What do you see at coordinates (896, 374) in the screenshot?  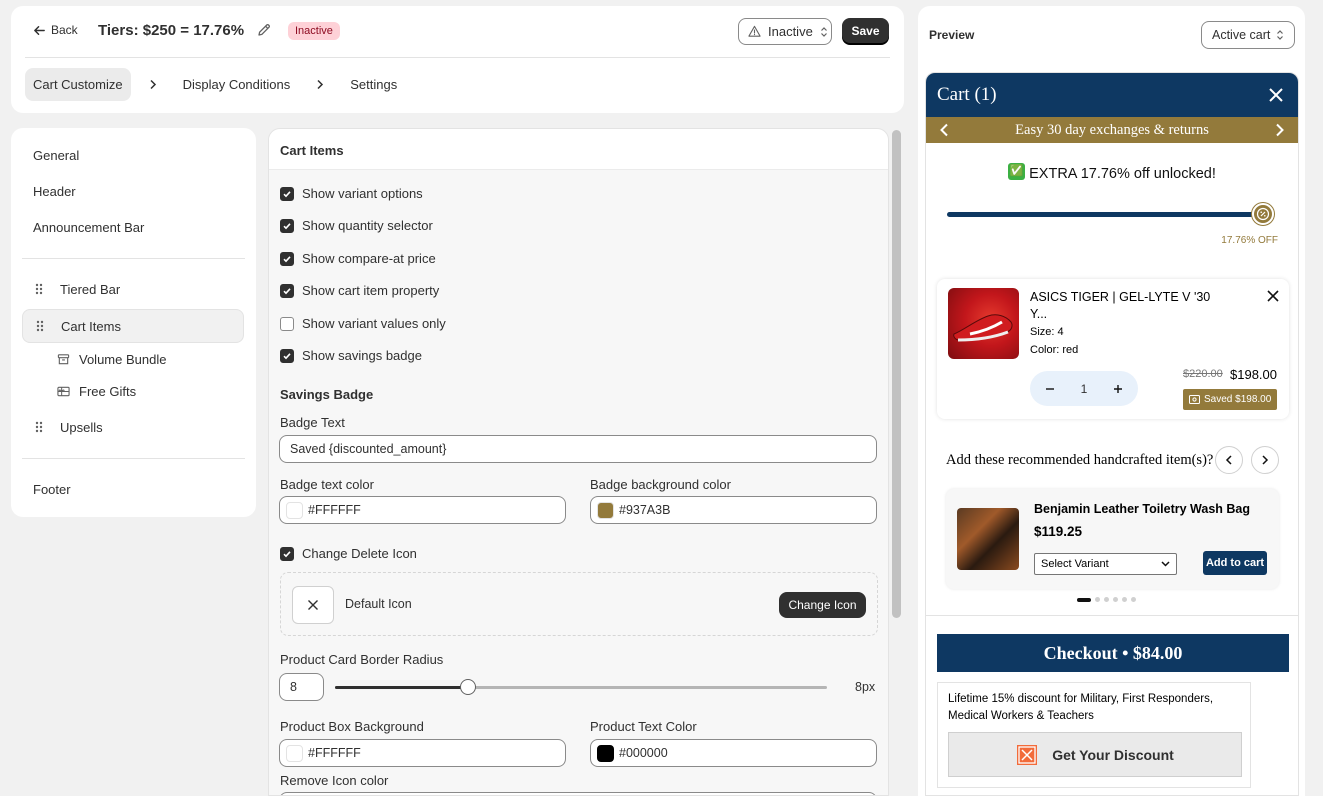 I see `scrollbar` at bounding box center [896, 374].